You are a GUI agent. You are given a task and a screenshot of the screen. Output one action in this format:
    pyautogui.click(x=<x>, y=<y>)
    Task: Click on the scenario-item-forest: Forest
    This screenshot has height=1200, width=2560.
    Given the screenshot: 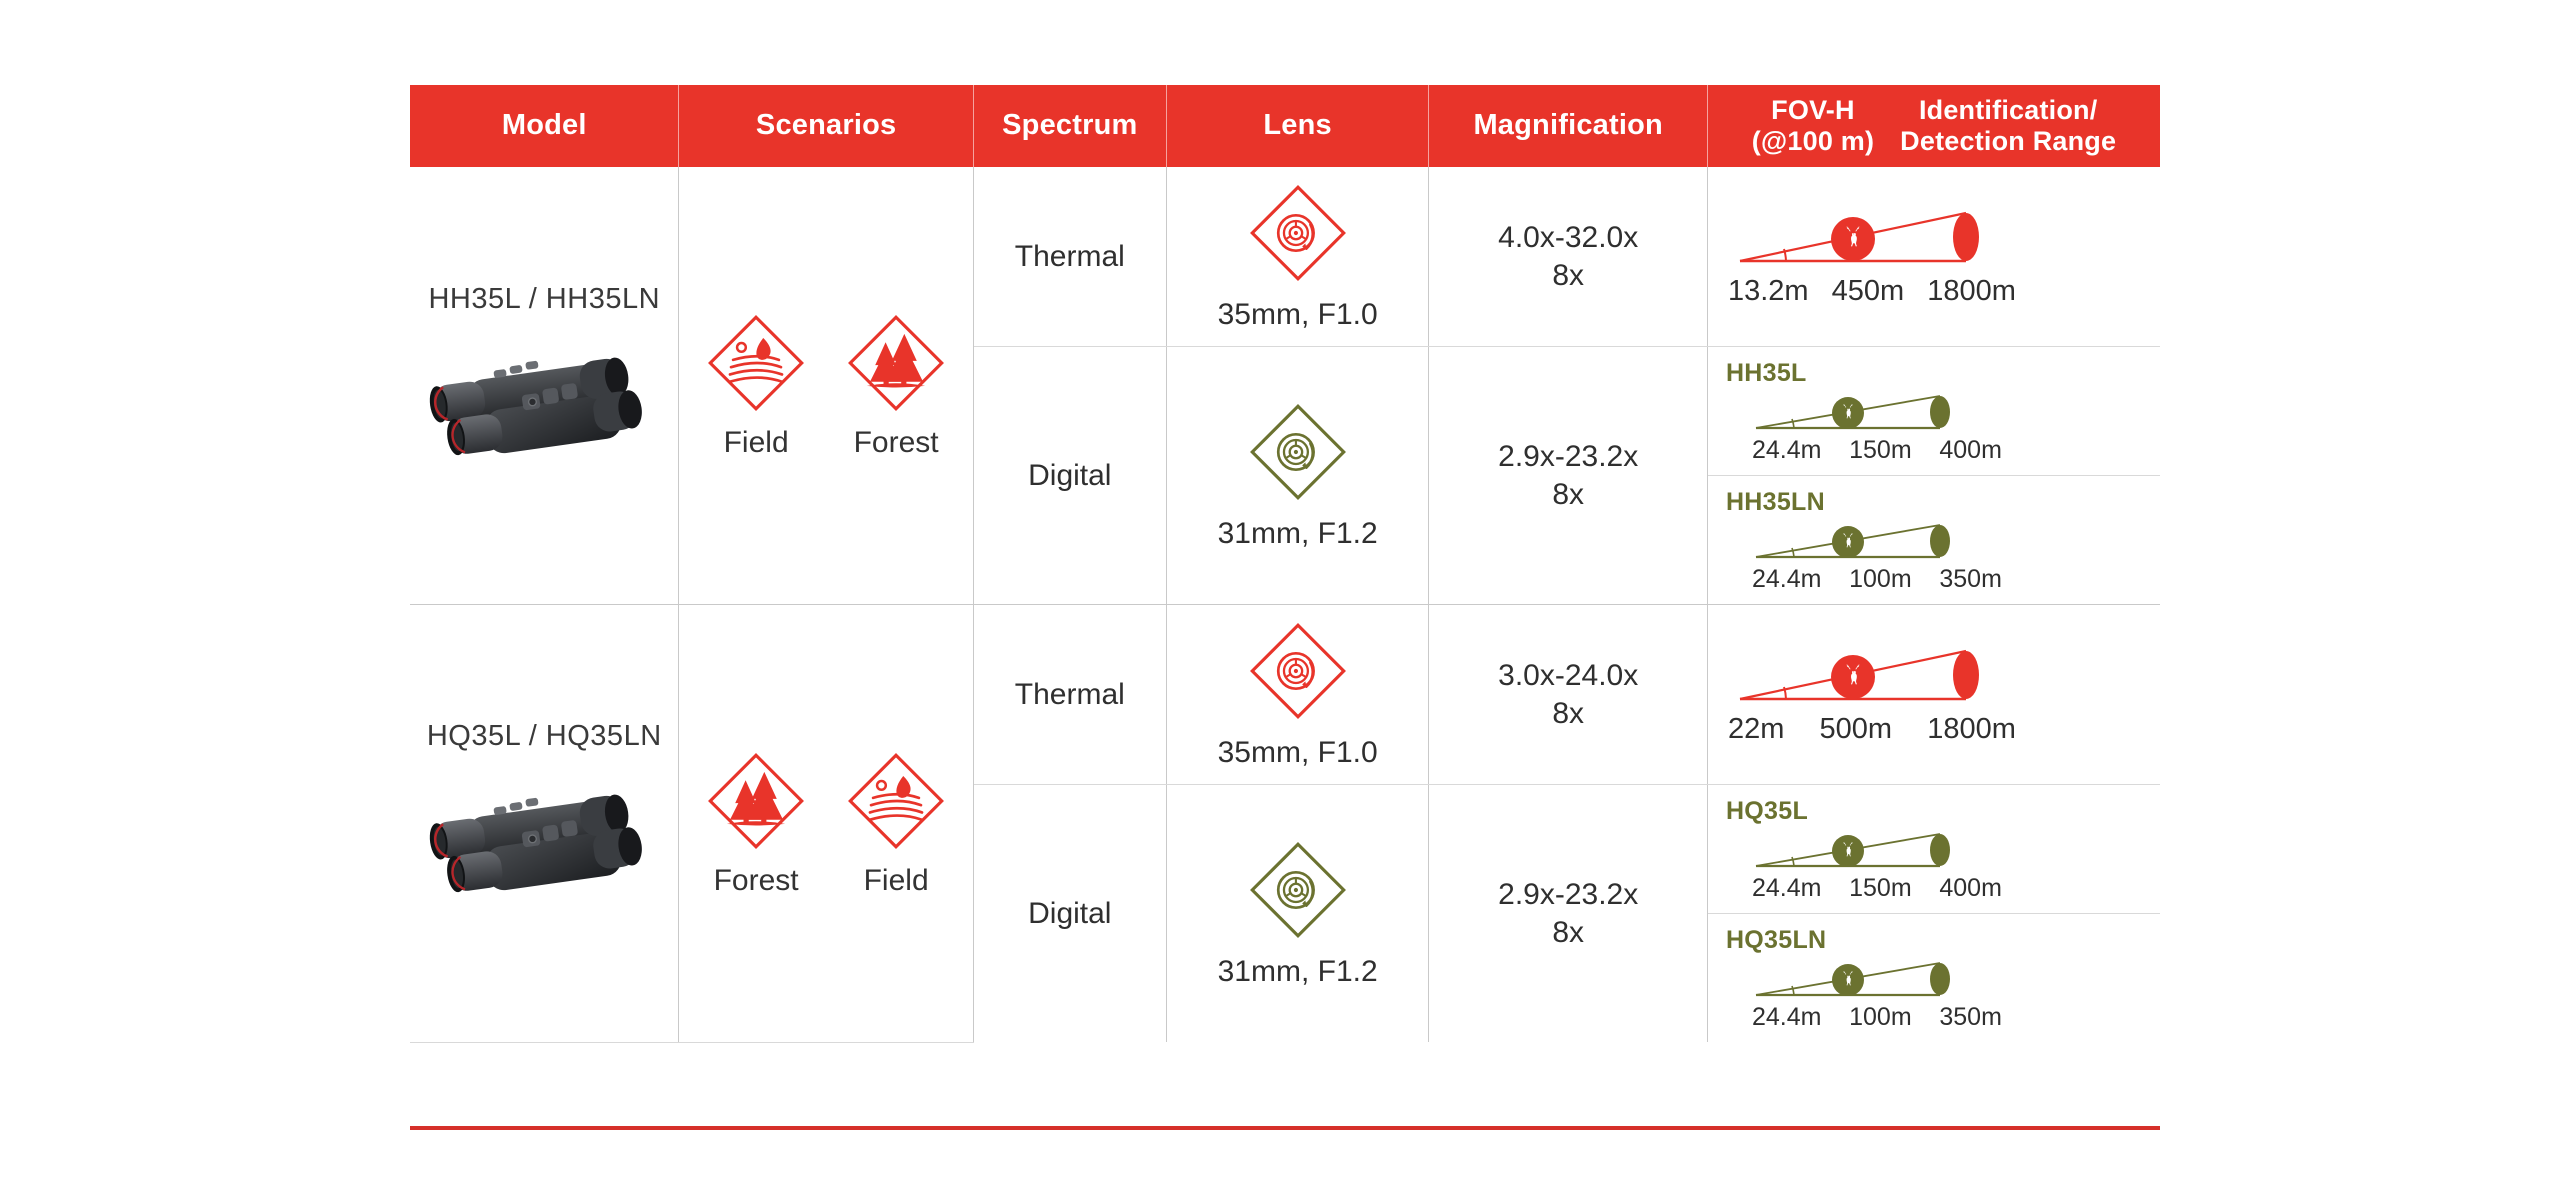 What is the action you would take?
    pyautogui.click(x=896, y=385)
    